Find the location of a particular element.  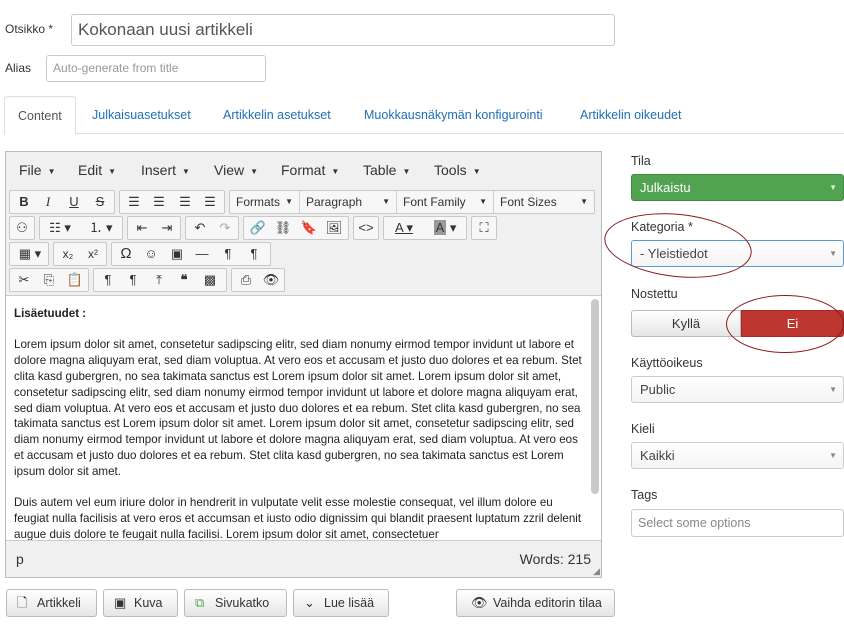

formats-select: Formats ▼ is located at coordinates (265, 202).